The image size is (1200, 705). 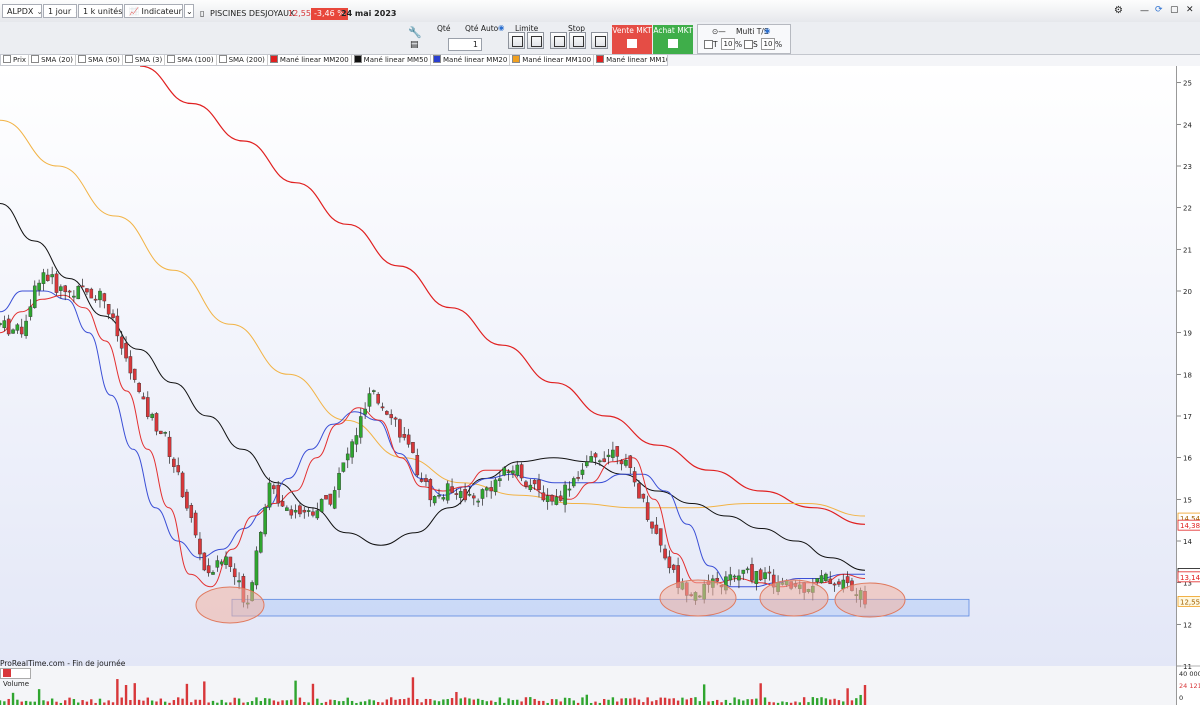 What do you see at coordinates (632, 39) in the screenshot?
I see `sell-market-button: Vente MKT` at bounding box center [632, 39].